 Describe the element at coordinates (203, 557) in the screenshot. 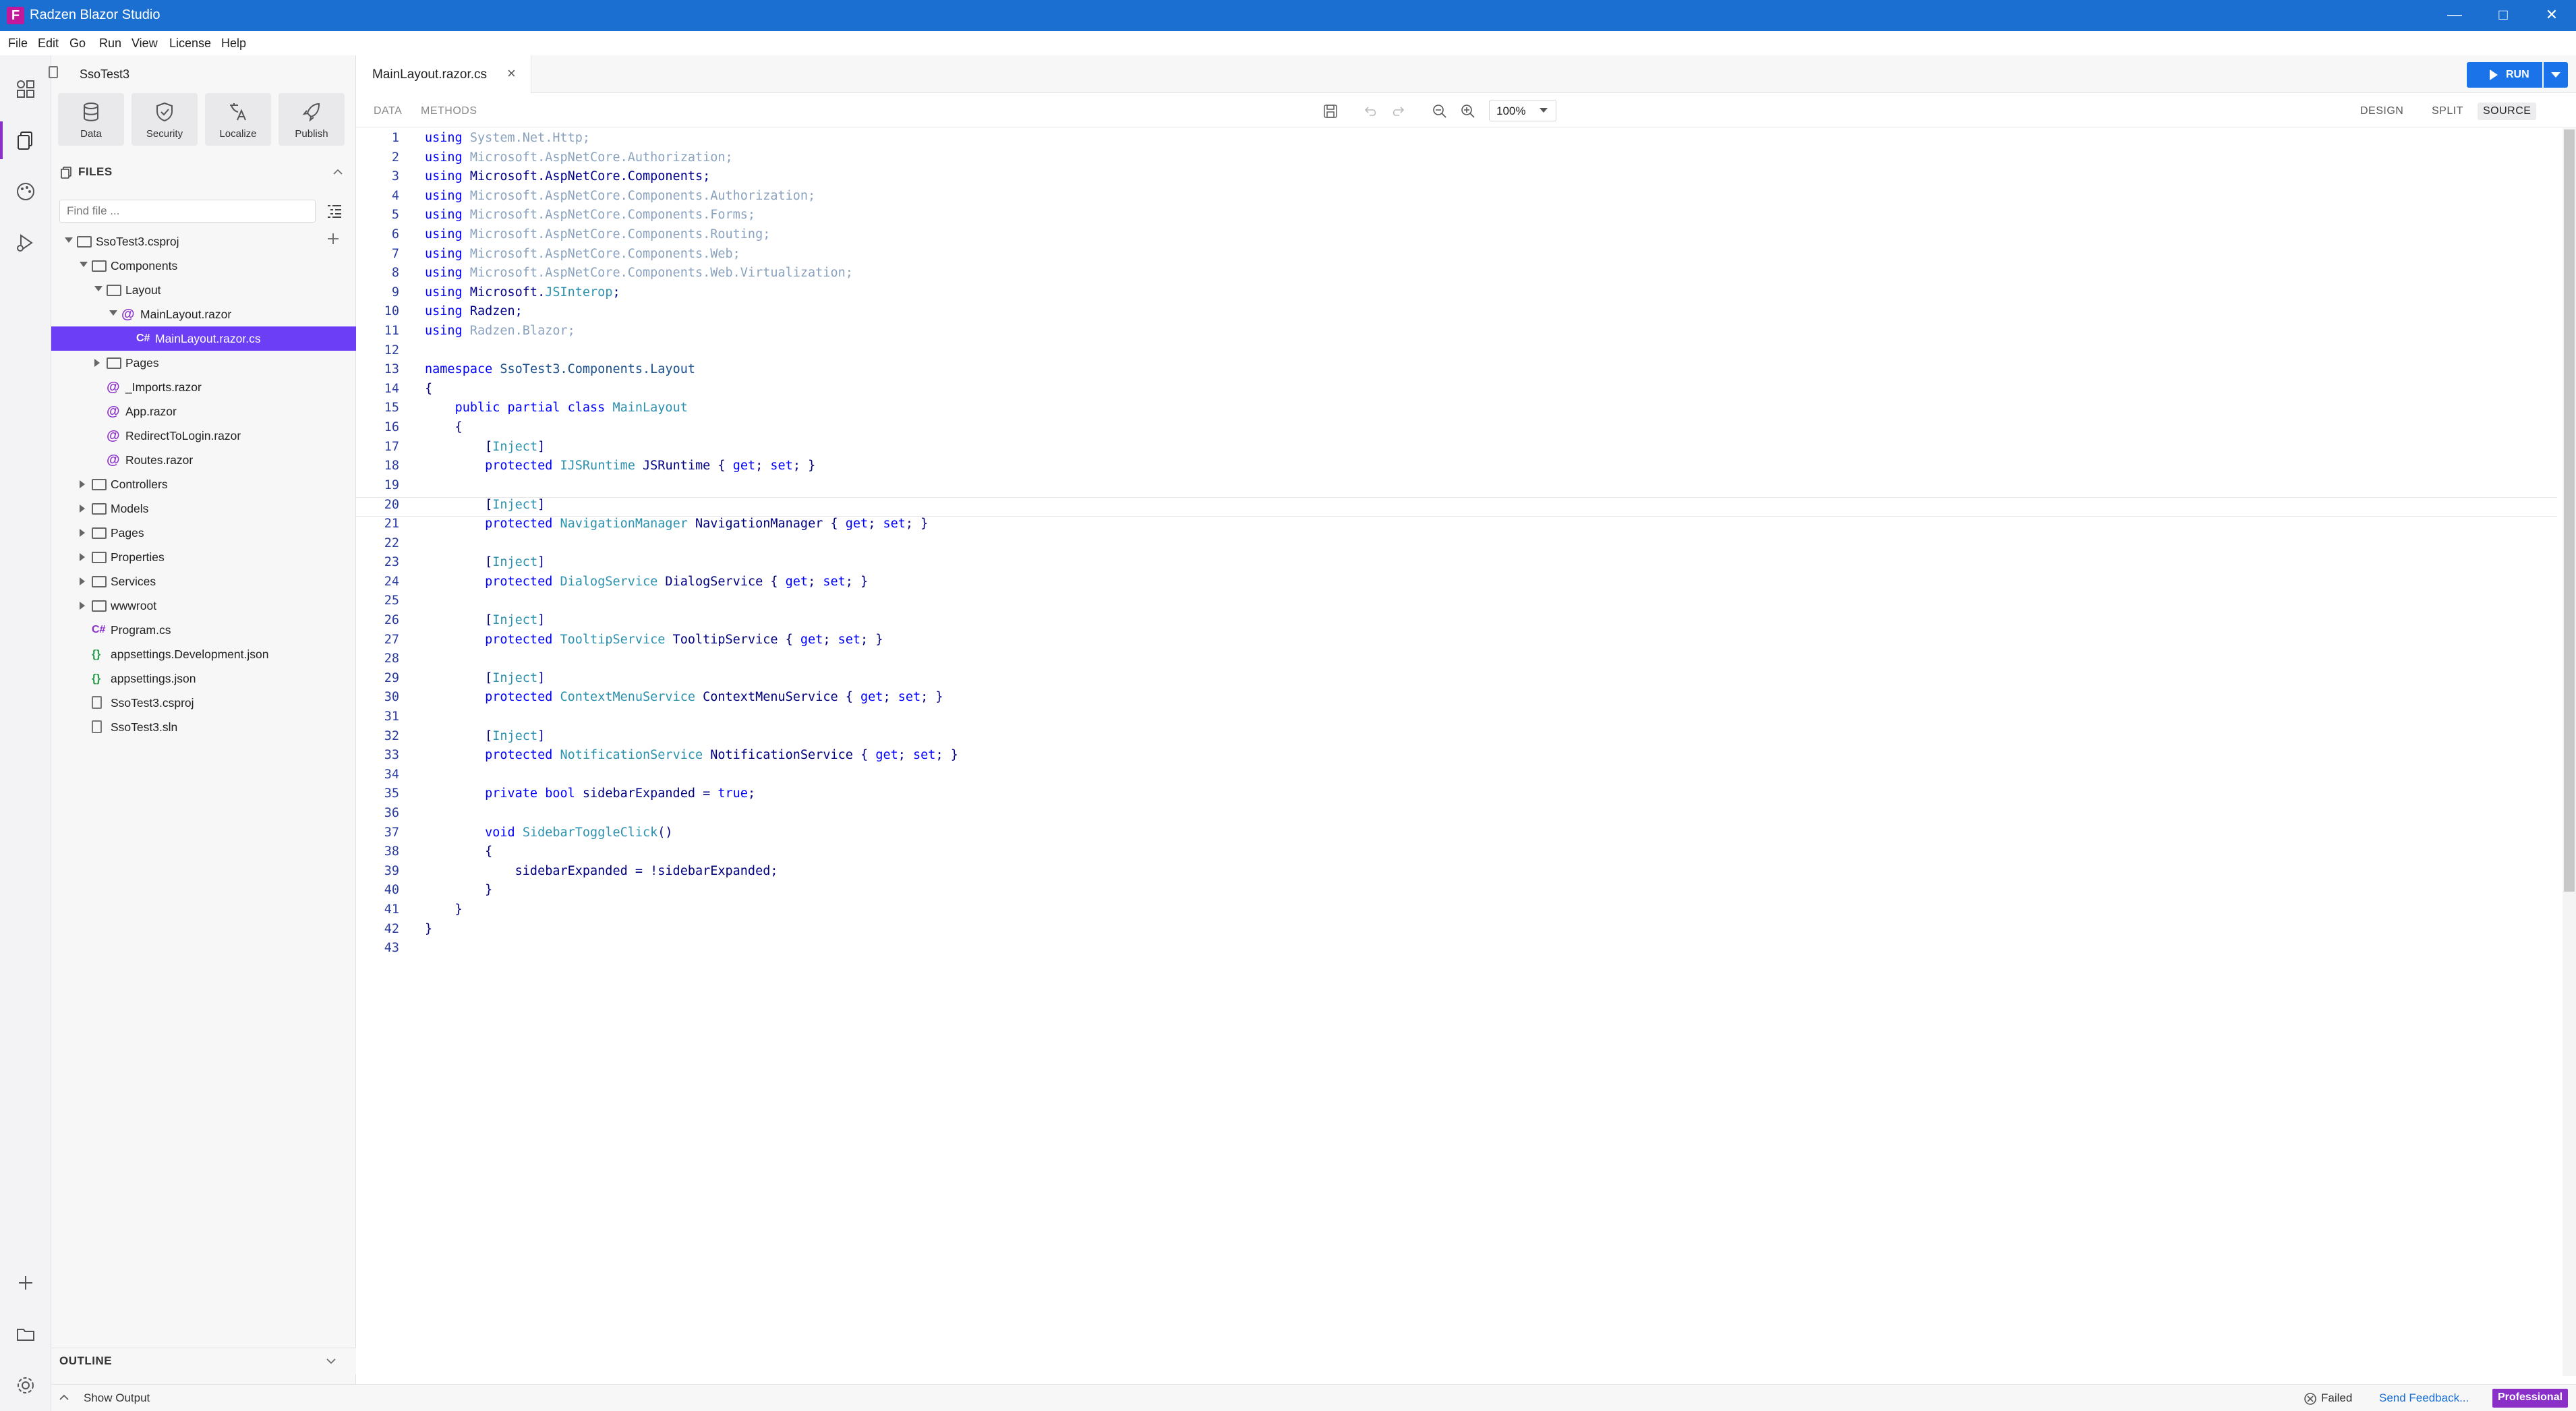

I see `tree-item: Properties` at that location.